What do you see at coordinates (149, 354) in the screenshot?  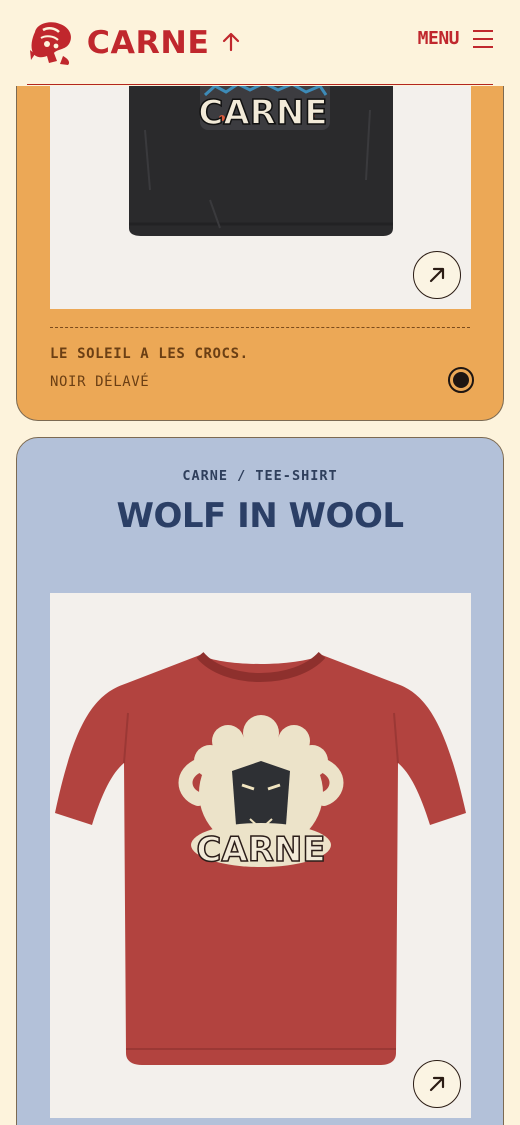 I see `product-name: LE SOLEIL A LES CROCS.` at bounding box center [149, 354].